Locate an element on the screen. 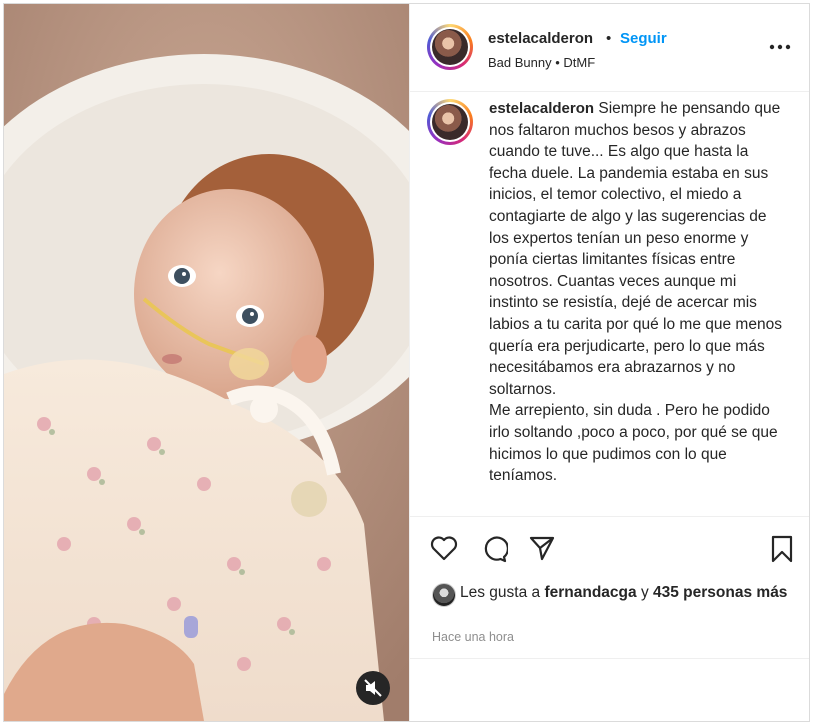  divider is located at coordinates (609, 658).